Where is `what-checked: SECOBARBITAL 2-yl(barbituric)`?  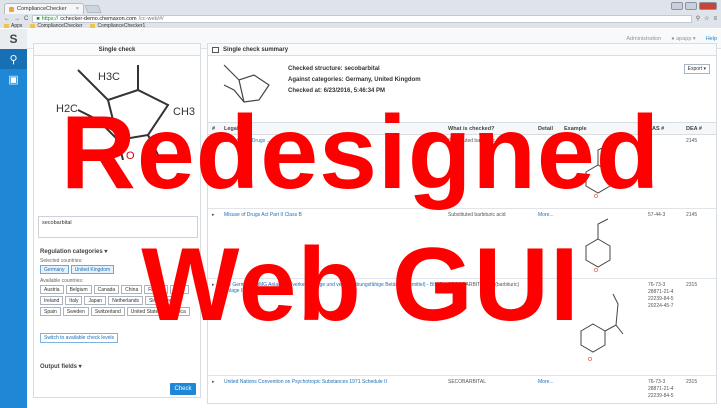 what-checked: SECOBARBITAL 2-yl(barbituric) is located at coordinates (484, 285).